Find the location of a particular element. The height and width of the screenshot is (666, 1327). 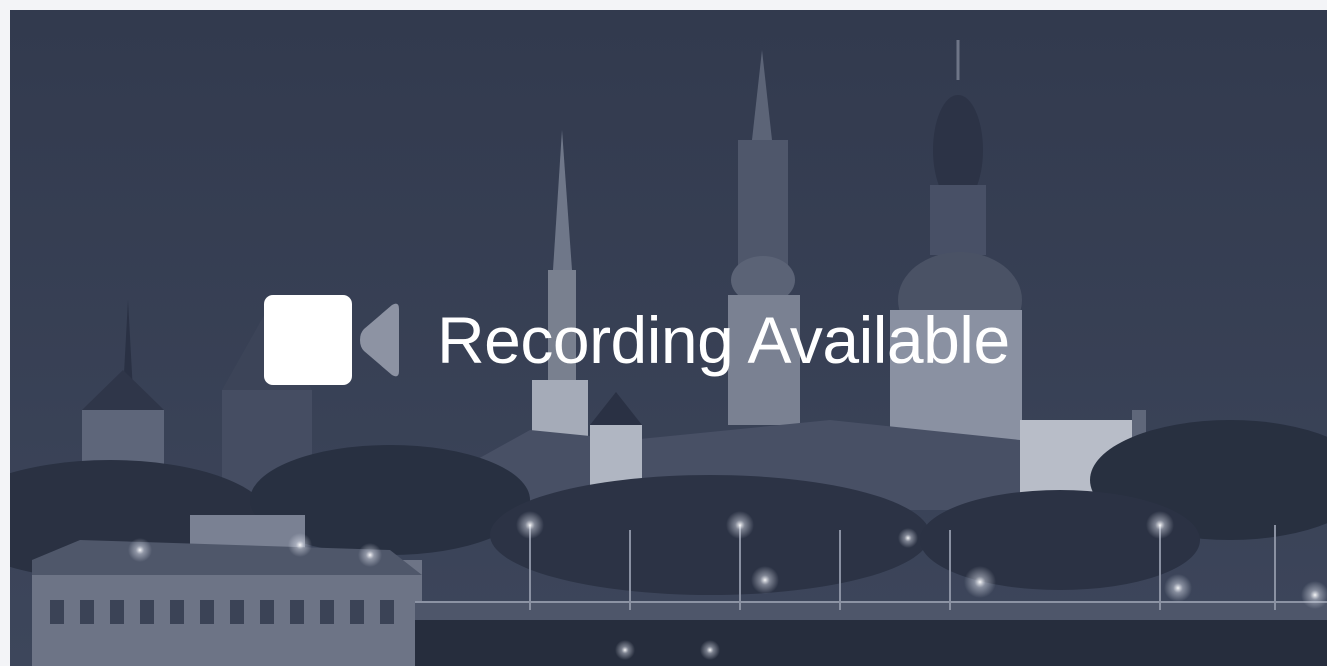

video-camera-icon is located at coordinates (331, 340).